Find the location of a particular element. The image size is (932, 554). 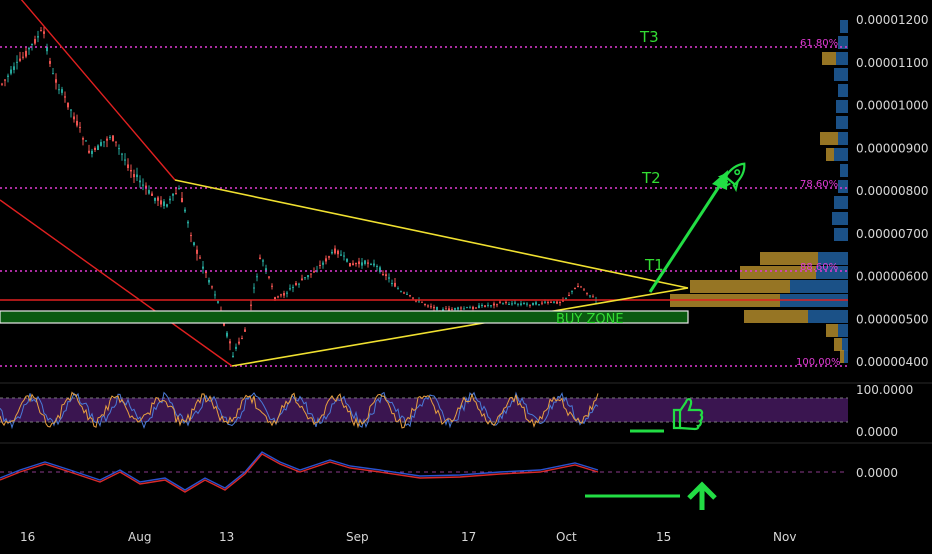

price-tick-label: 0.00000600 is located at coordinates (892, 277).